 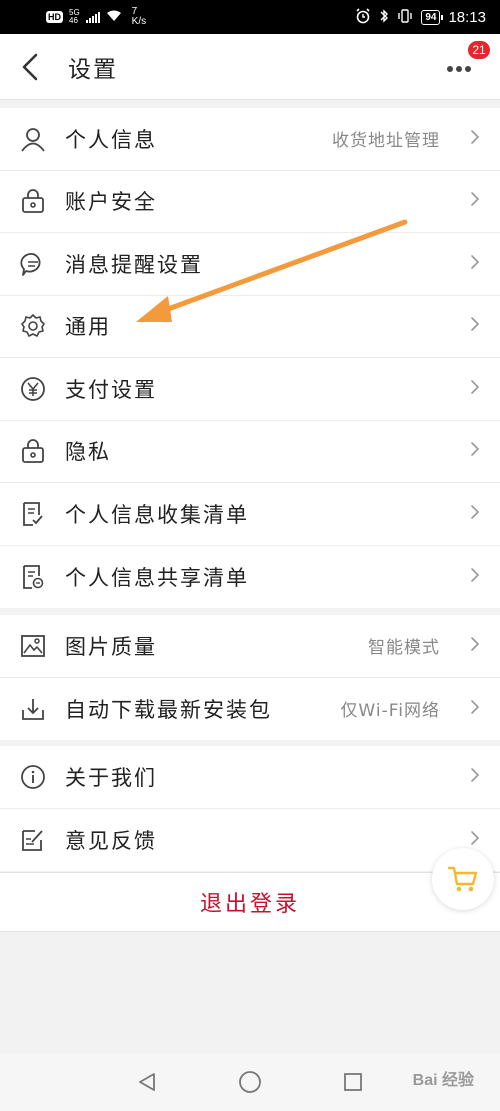 I want to click on network-speed: 7 K/s, so click(x=139, y=17).